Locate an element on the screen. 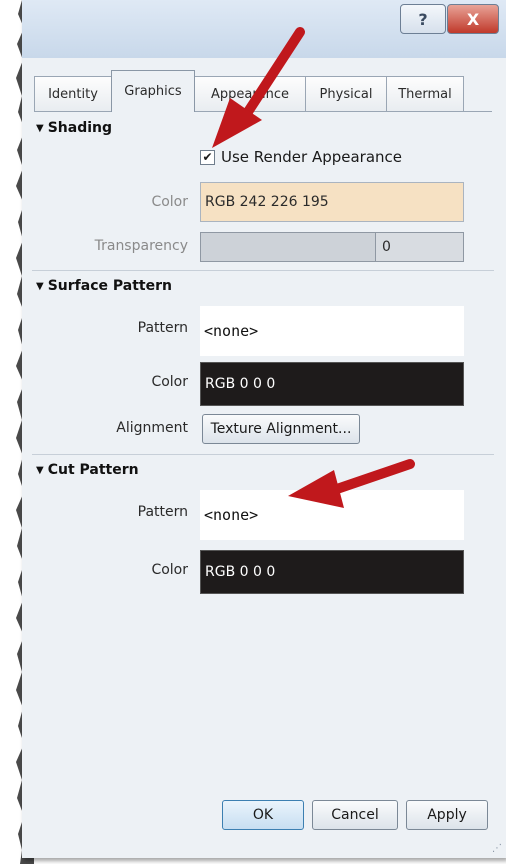 The image size is (506, 864). annotation-arrow-bottom is located at coordinates (351, 483).